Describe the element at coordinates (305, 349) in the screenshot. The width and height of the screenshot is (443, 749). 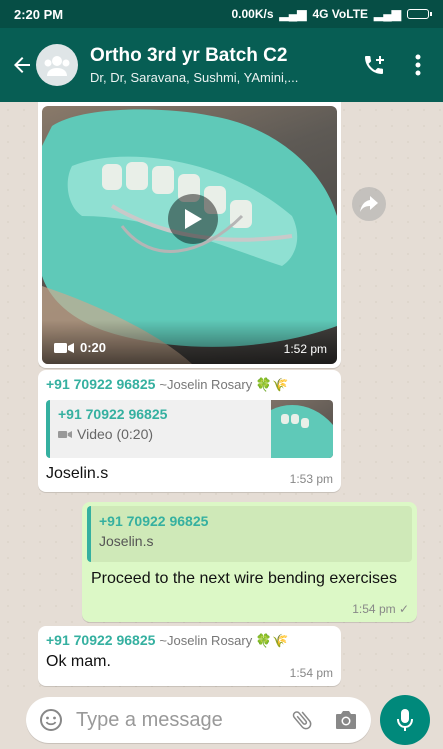
I see `video-time: 1:52 pm` at that location.